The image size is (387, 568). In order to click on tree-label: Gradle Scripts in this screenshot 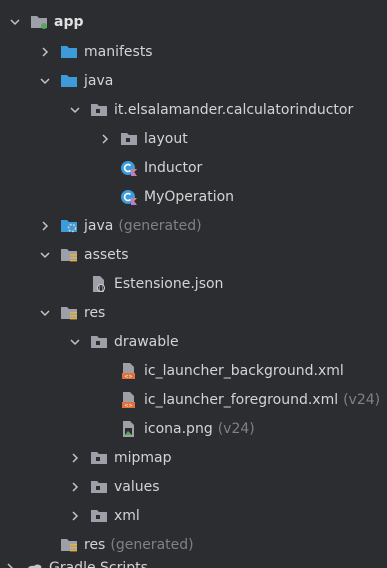, I will do `click(98, 564)`.